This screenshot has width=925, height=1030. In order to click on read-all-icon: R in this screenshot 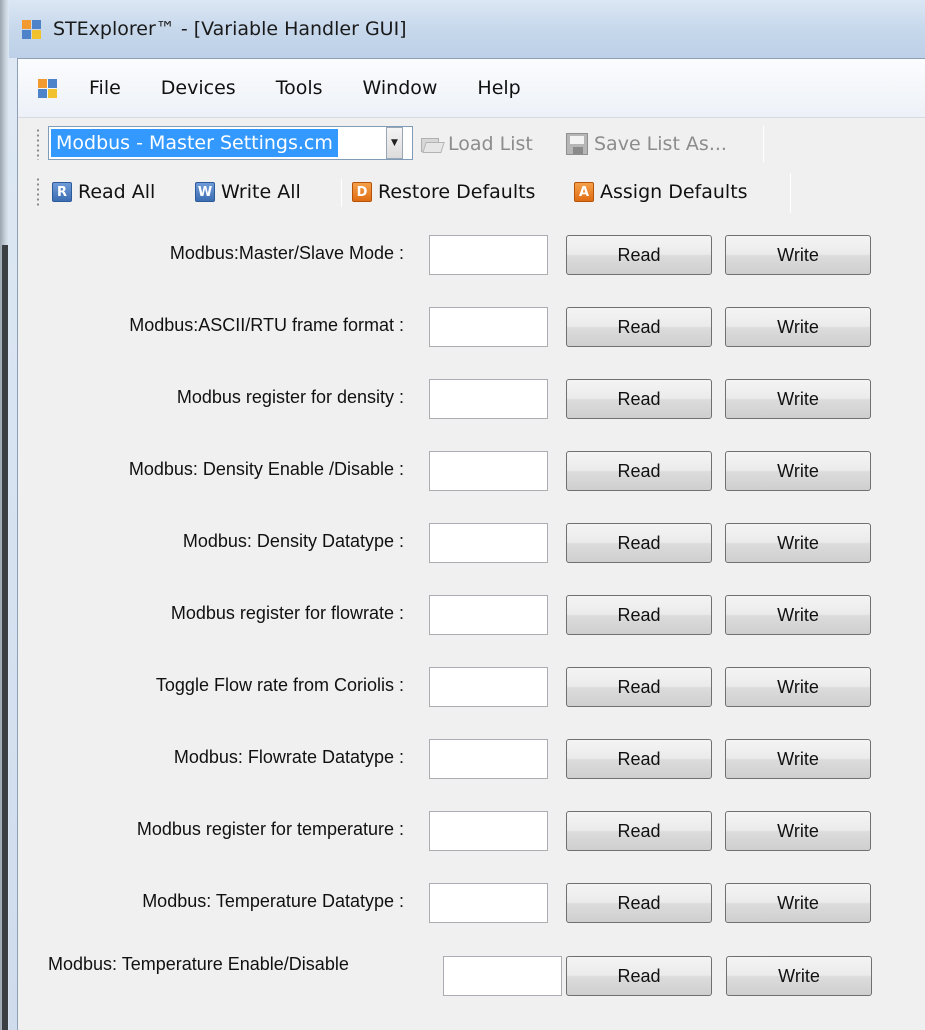, I will do `click(62, 192)`.